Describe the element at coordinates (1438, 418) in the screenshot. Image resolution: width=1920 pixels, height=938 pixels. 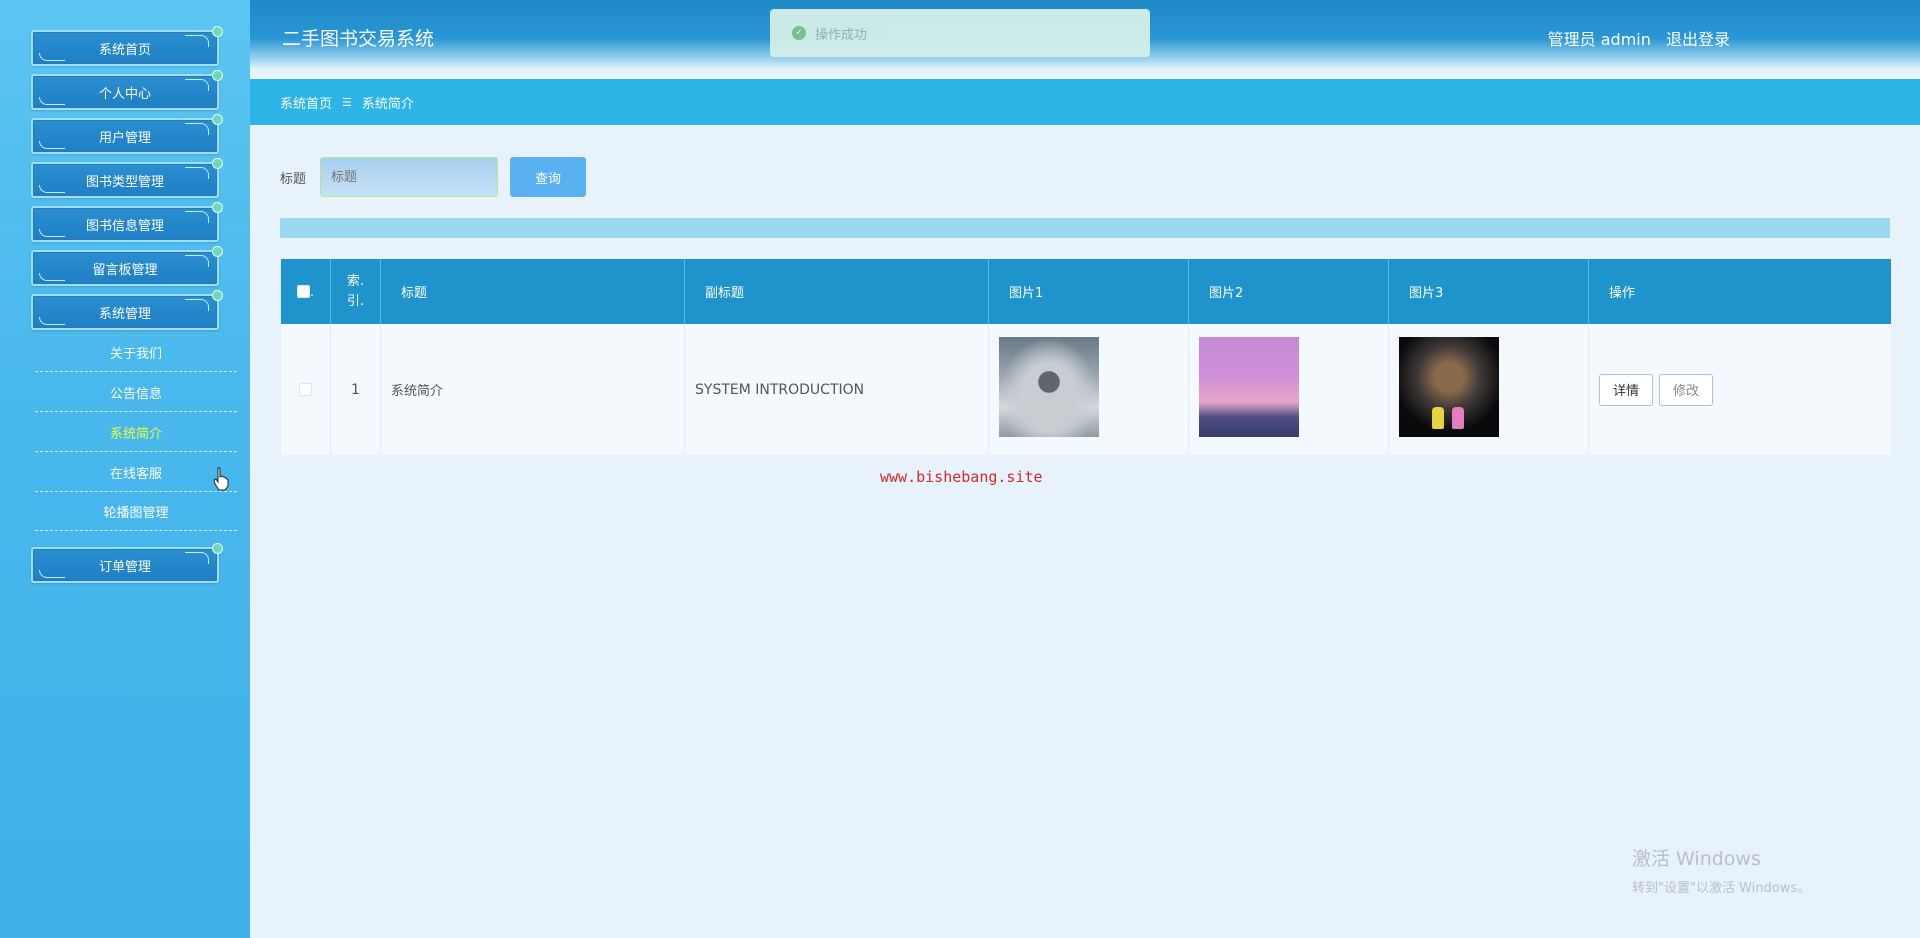
I see `figure-yellow` at that location.